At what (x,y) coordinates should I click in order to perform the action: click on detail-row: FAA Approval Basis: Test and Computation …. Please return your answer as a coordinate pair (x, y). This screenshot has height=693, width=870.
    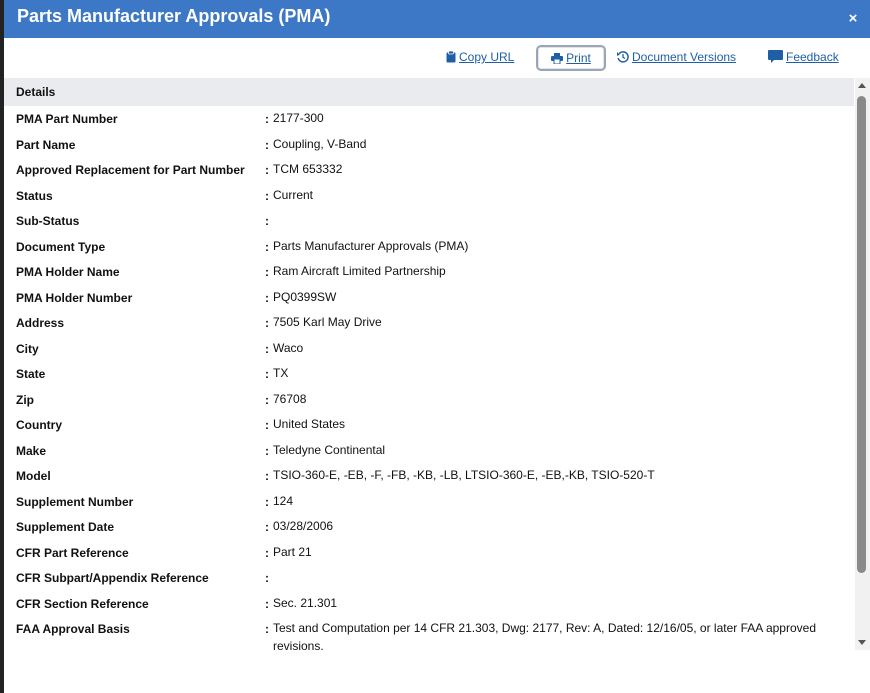
    Looking at the image, I should click on (429, 638).